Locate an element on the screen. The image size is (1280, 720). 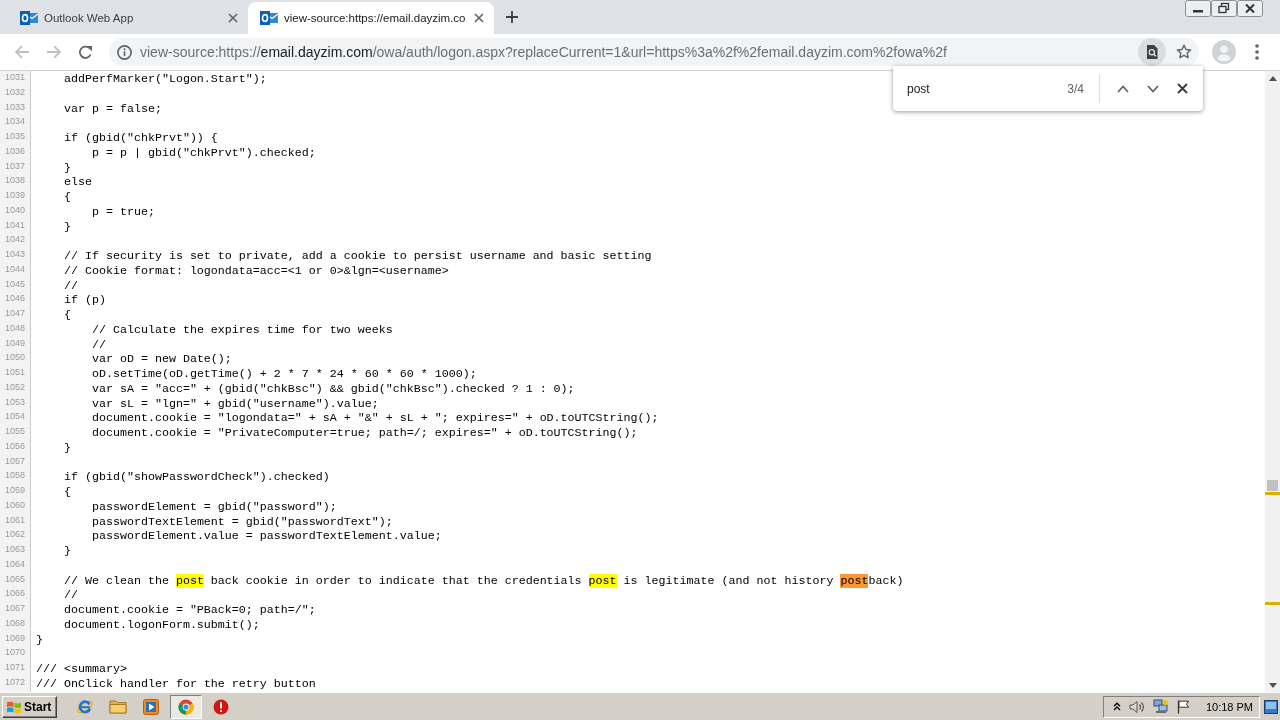
line-number: 1046 is located at coordinates (14, 299).